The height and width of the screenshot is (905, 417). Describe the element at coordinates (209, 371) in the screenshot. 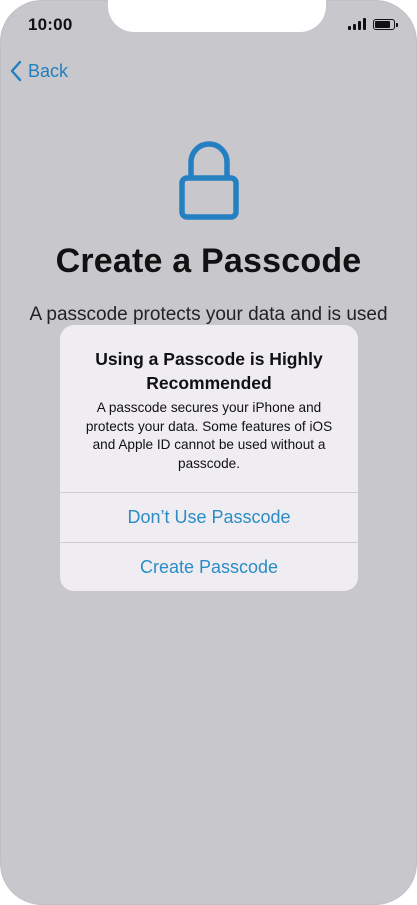

I see `alert-title: Using a Passcode is Highly Recommended` at that location.